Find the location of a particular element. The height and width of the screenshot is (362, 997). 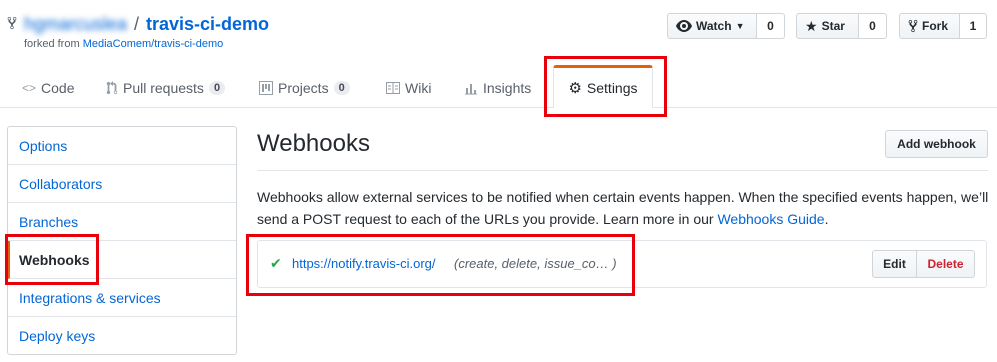

sidebar-item-branches: Branches is located at coordinates (122, 222).